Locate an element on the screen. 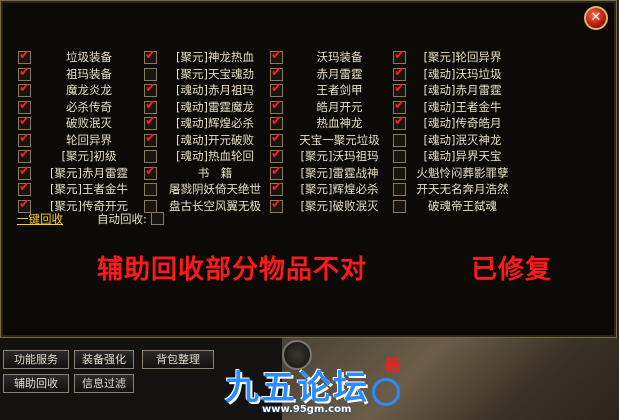 The image size is (619, 420). recycle-item: [聚元]赤月雷霆 is located at coordinates (78, 173).